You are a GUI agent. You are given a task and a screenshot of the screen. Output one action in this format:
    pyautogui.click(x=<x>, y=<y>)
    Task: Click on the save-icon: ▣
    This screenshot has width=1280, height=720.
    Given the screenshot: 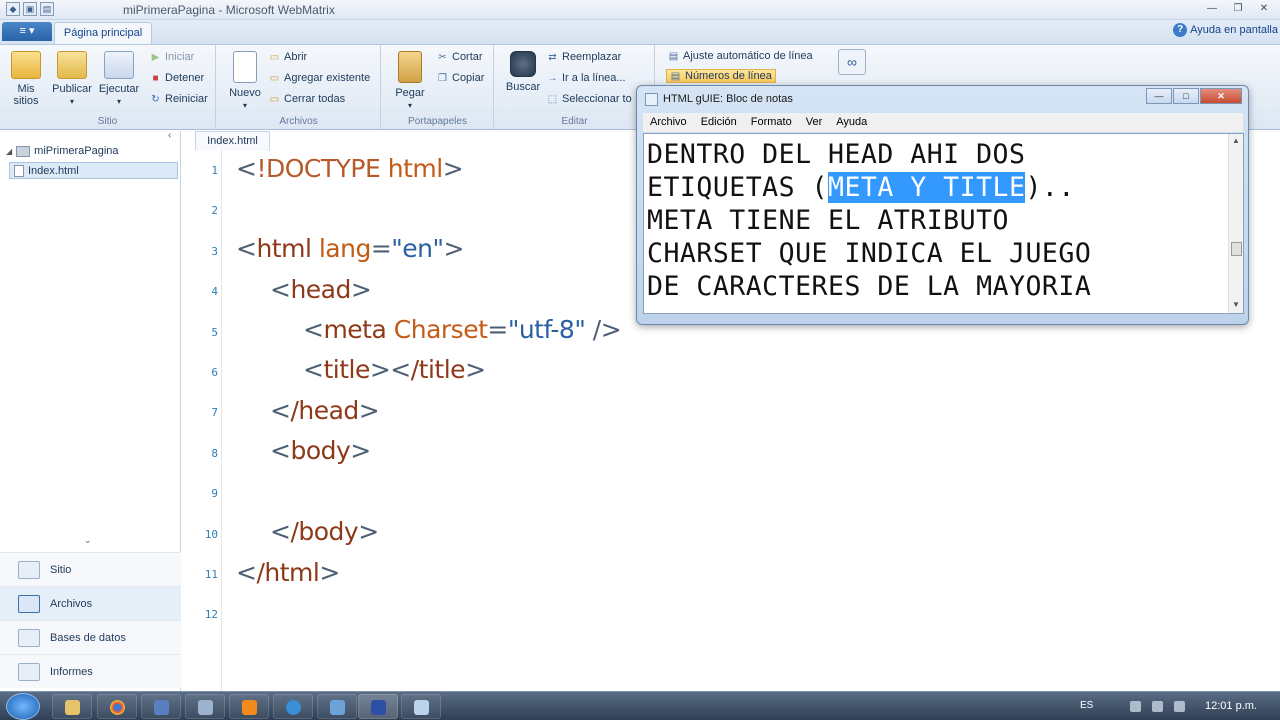 What is the action you would take?
    pyautogui.click(x=30, y=9)
    